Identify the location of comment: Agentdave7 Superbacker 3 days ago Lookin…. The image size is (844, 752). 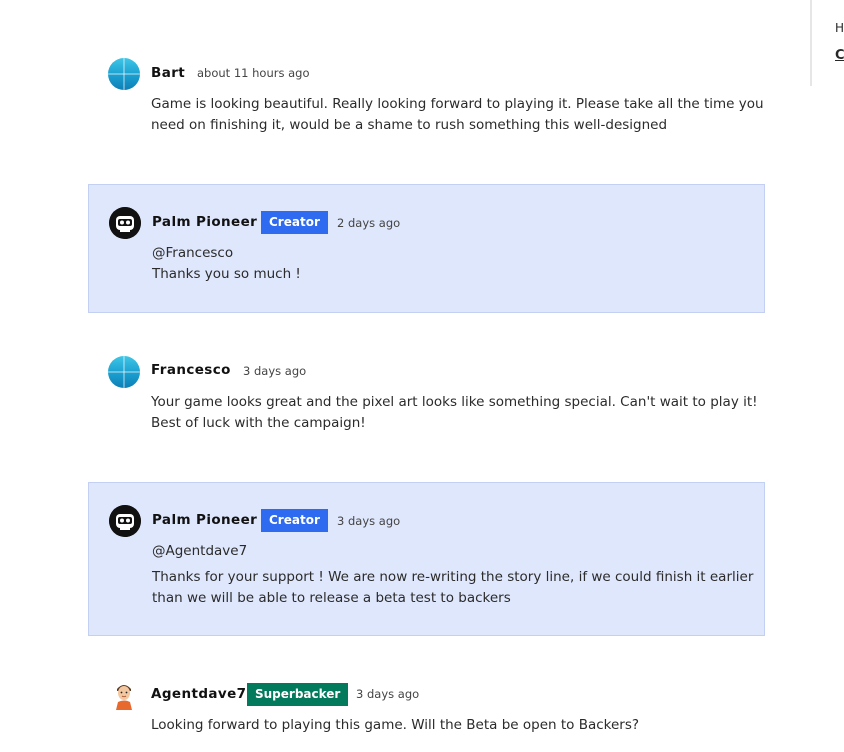
(426, 712).